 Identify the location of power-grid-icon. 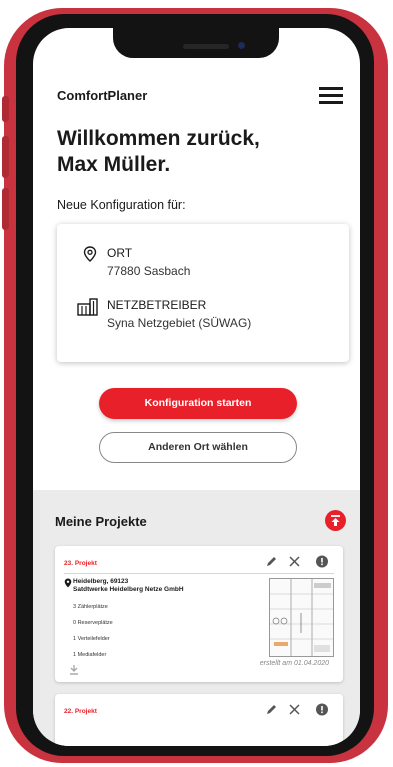
(87, 307).